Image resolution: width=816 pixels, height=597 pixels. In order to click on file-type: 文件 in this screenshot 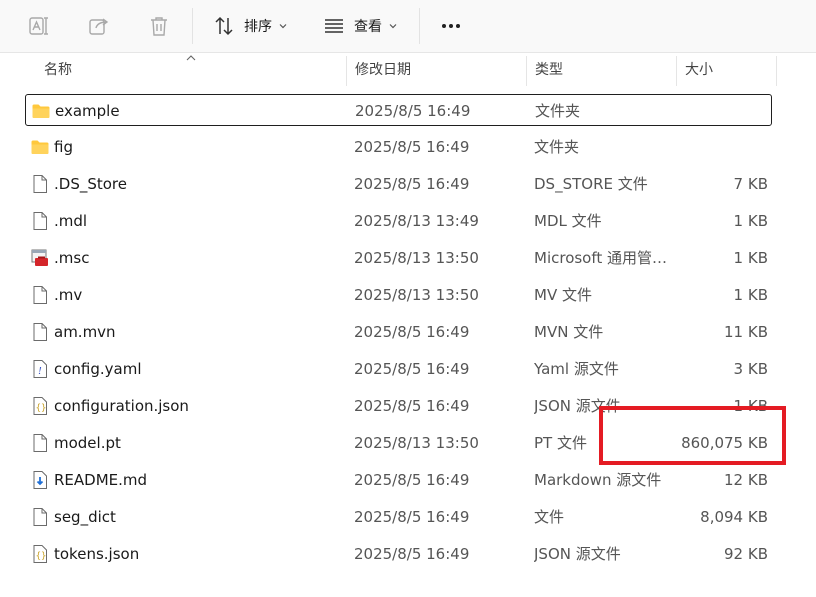, I will do `click(549, 517)`.